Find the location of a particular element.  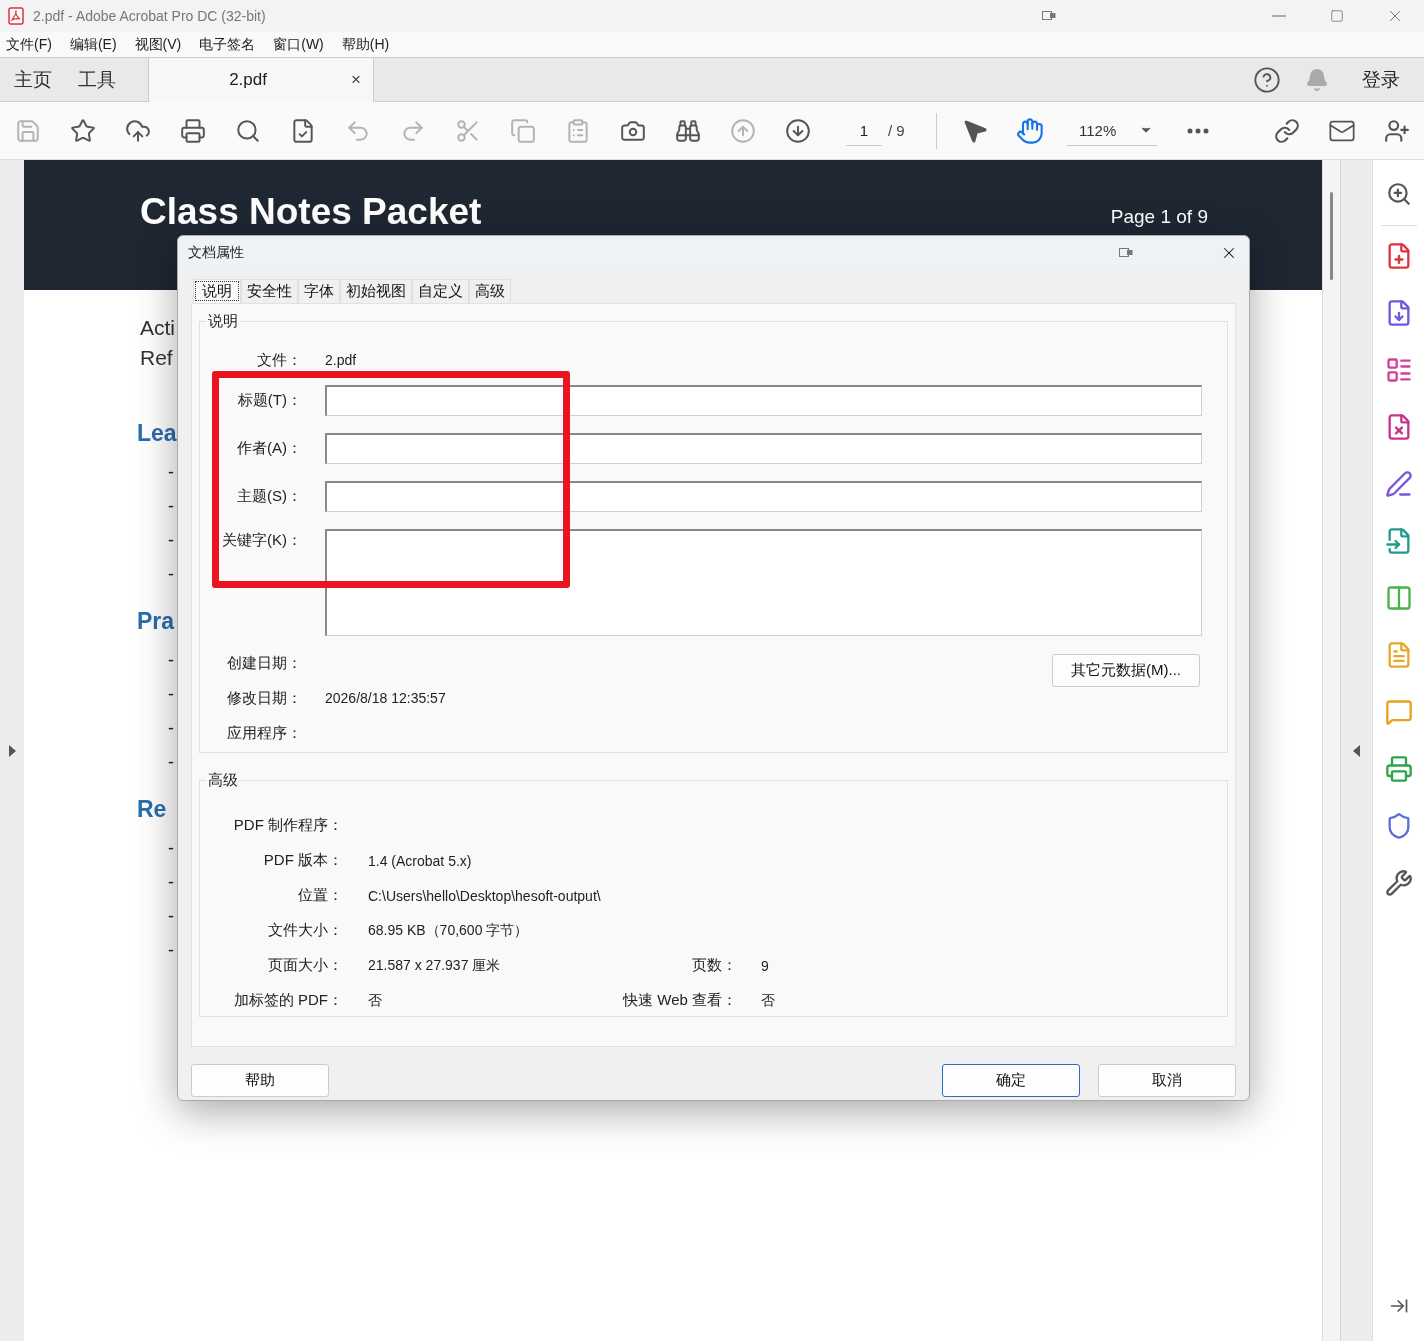

copy-icon is located at coordinates (522, 130).